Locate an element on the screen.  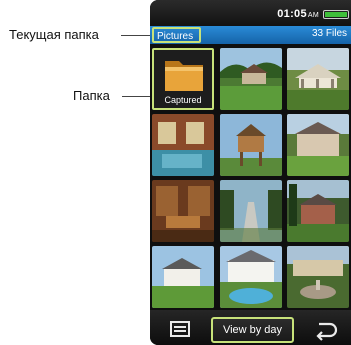
callout-current-folder: Текущая папка is located at coordinates (54, 34).